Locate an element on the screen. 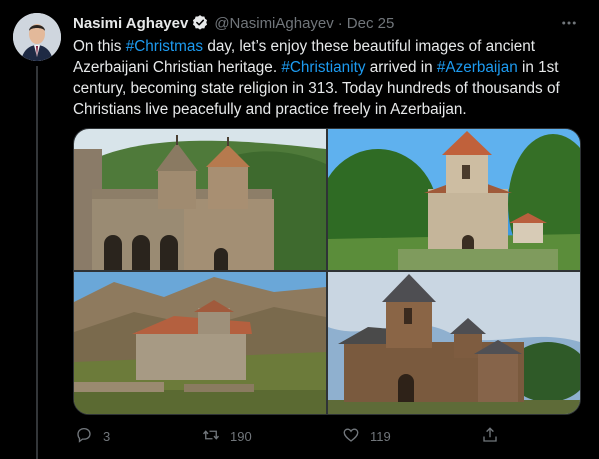  tweet-timestamp: Dec 25 is located at coordinates (371, 23).